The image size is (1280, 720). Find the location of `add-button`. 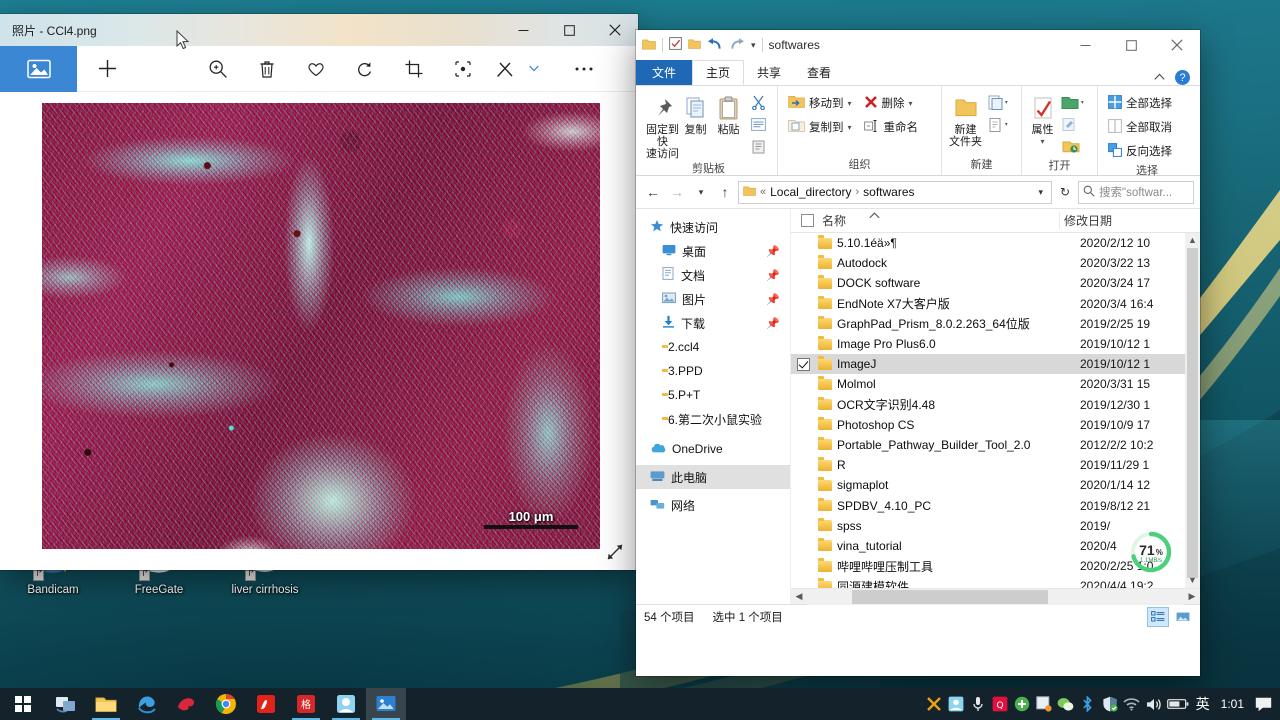

add-button is located at coordinates (107, 69).